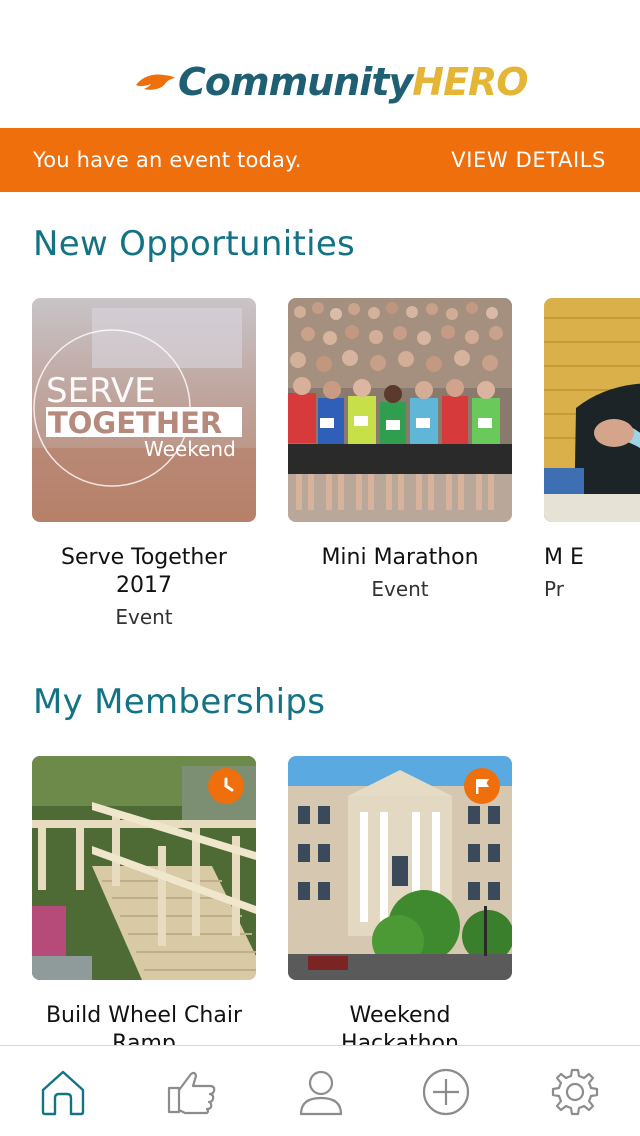 This screenshot has height=1136, width=640. Describe the element at coordinates (295, 82) in the screenshot. I see `logo-community-text: Community` at that location.